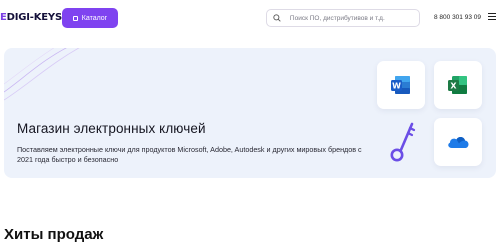 The width and height of the screenshot is (500, 243). I want to click on phone-number: 8 800 301 93 09, so click(457, 17).